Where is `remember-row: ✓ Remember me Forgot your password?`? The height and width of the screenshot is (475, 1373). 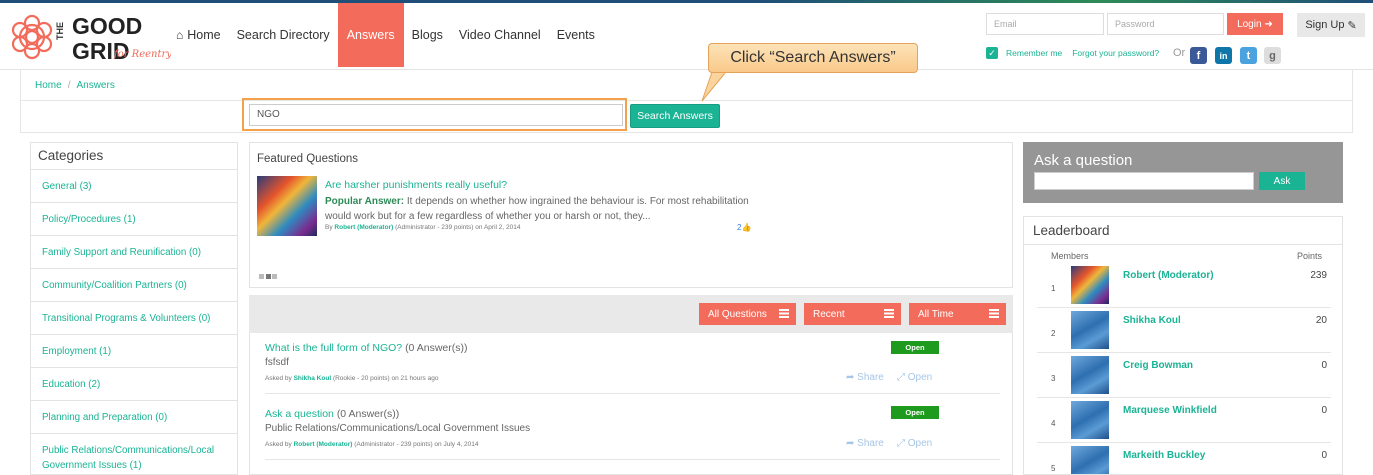
remember-row: ✓ Remember me Forgot your password? is located at coordinates (1072, 53).